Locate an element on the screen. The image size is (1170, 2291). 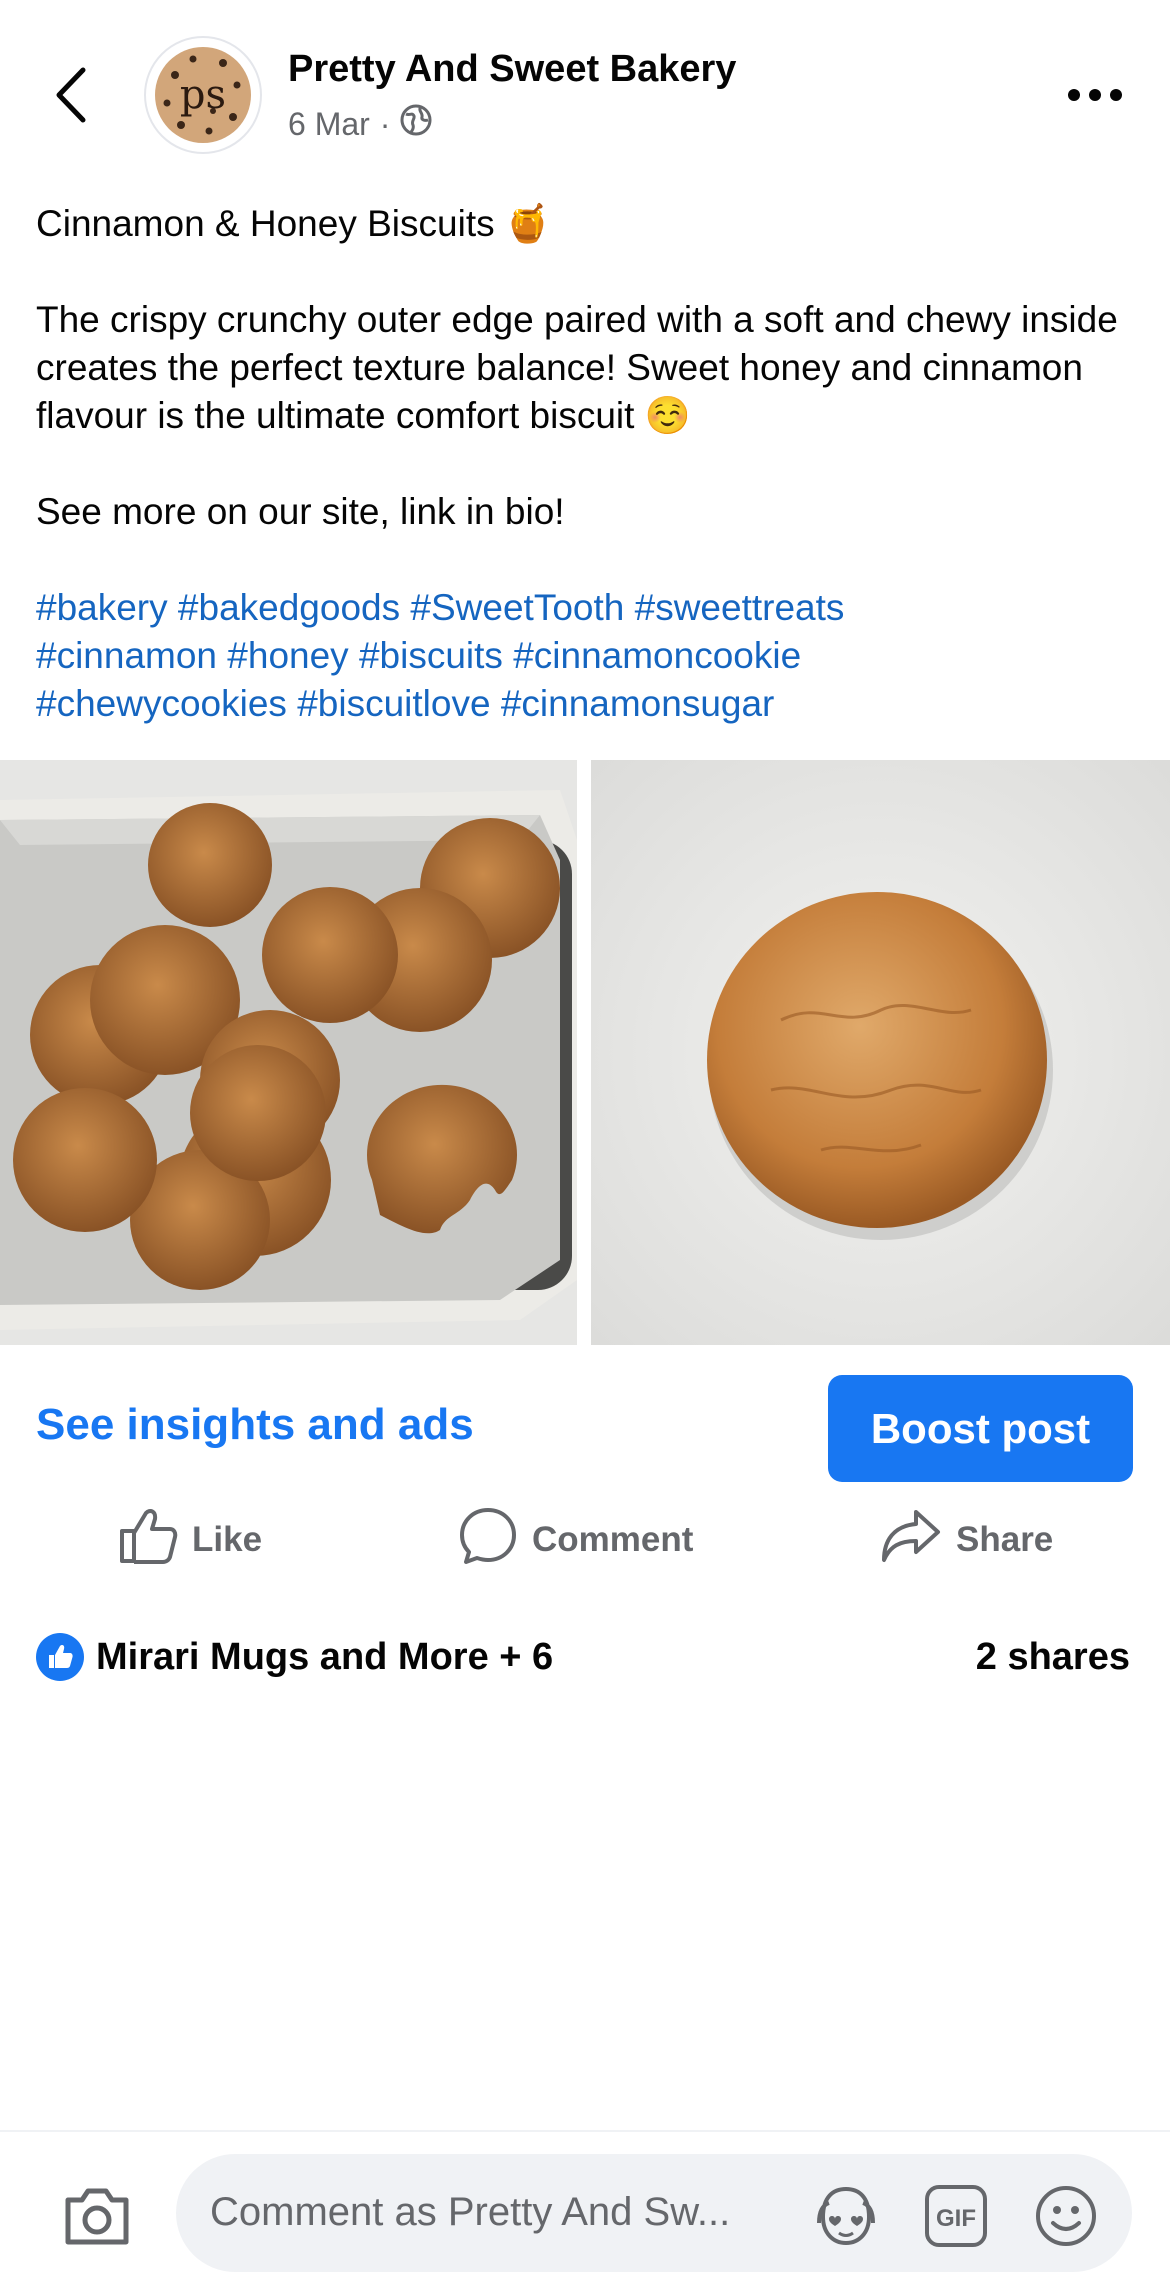
boost-post-button: Boost post is located at coordinates (980, 1428).